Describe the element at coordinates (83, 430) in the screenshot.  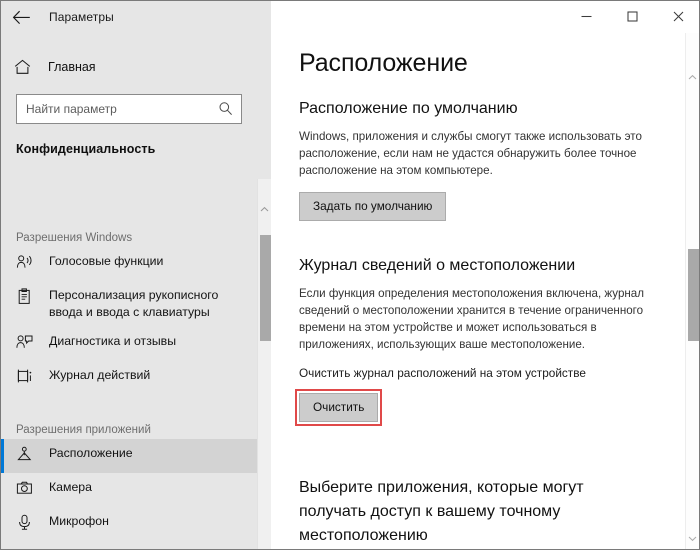
I see `sidebar-group-header-apps: Разрешения приложений` at that location.